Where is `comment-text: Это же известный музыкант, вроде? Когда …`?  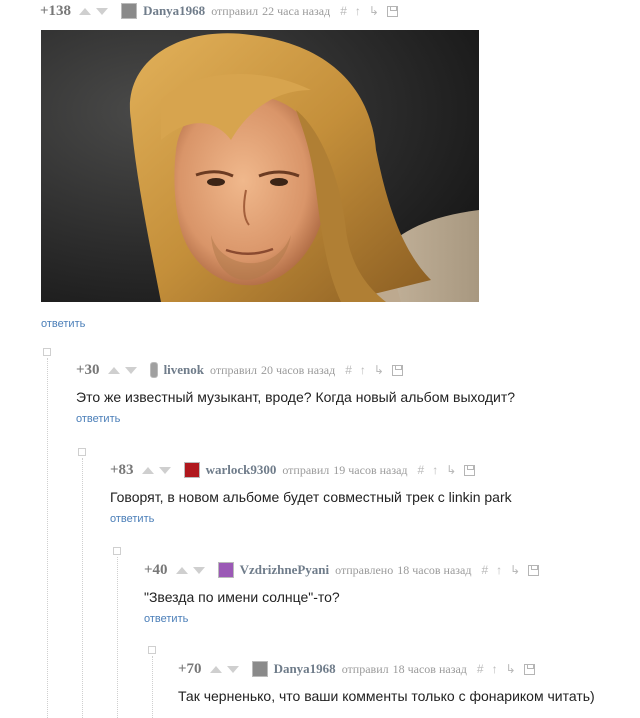
comment-text: Это же известный музыкант, вроде? Когда … is located at coordinates (296, 397).